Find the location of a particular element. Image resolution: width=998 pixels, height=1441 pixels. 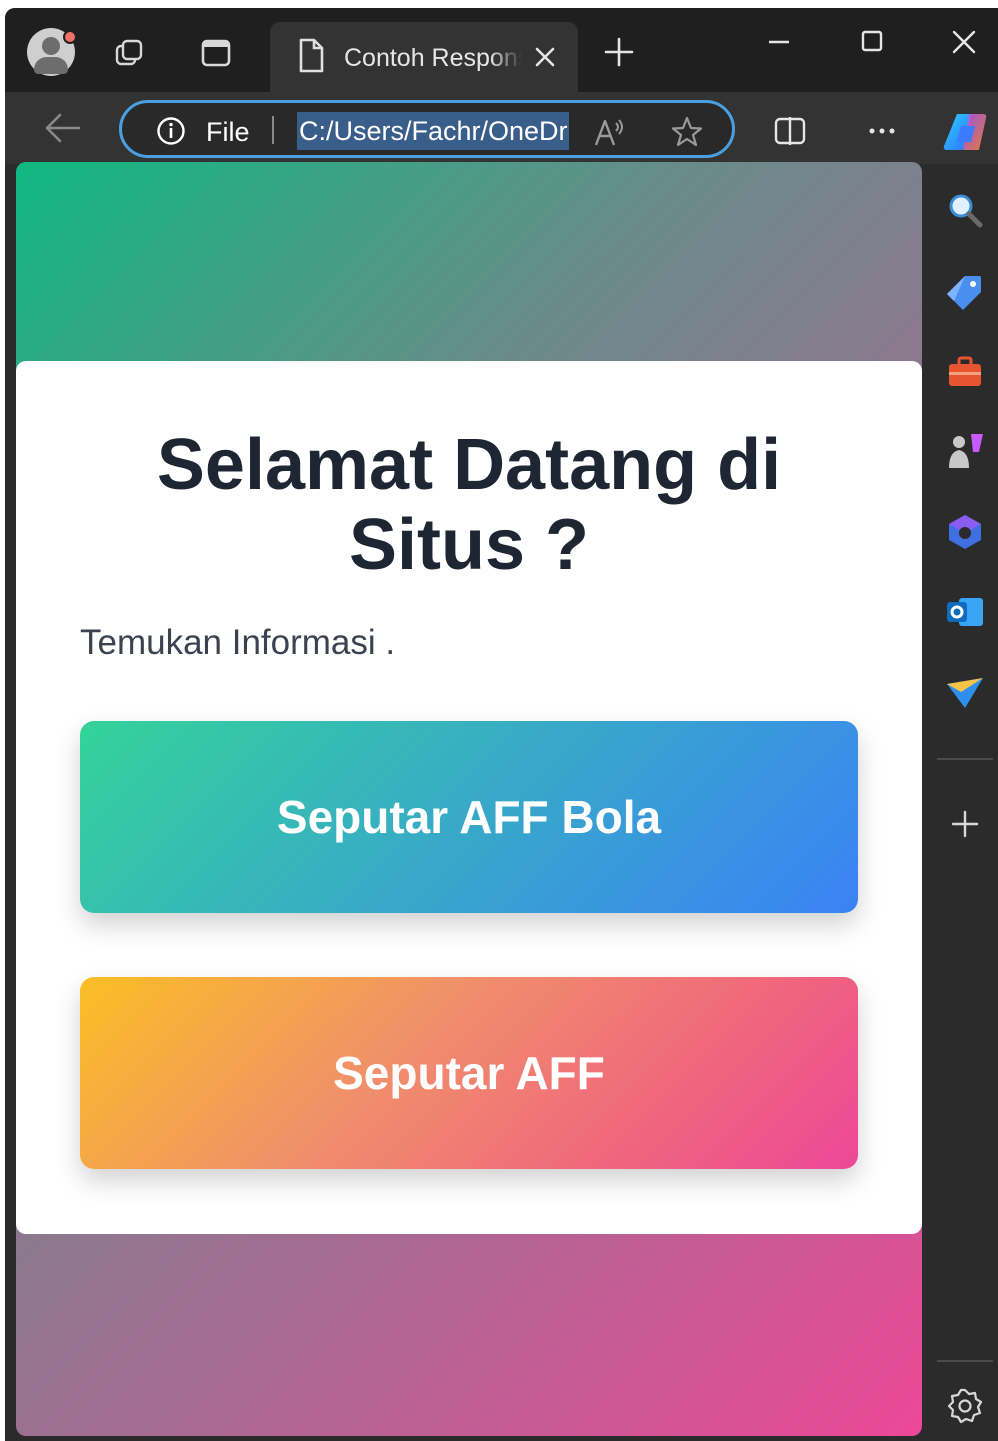

office-icon is located at coordinates (965, 532).